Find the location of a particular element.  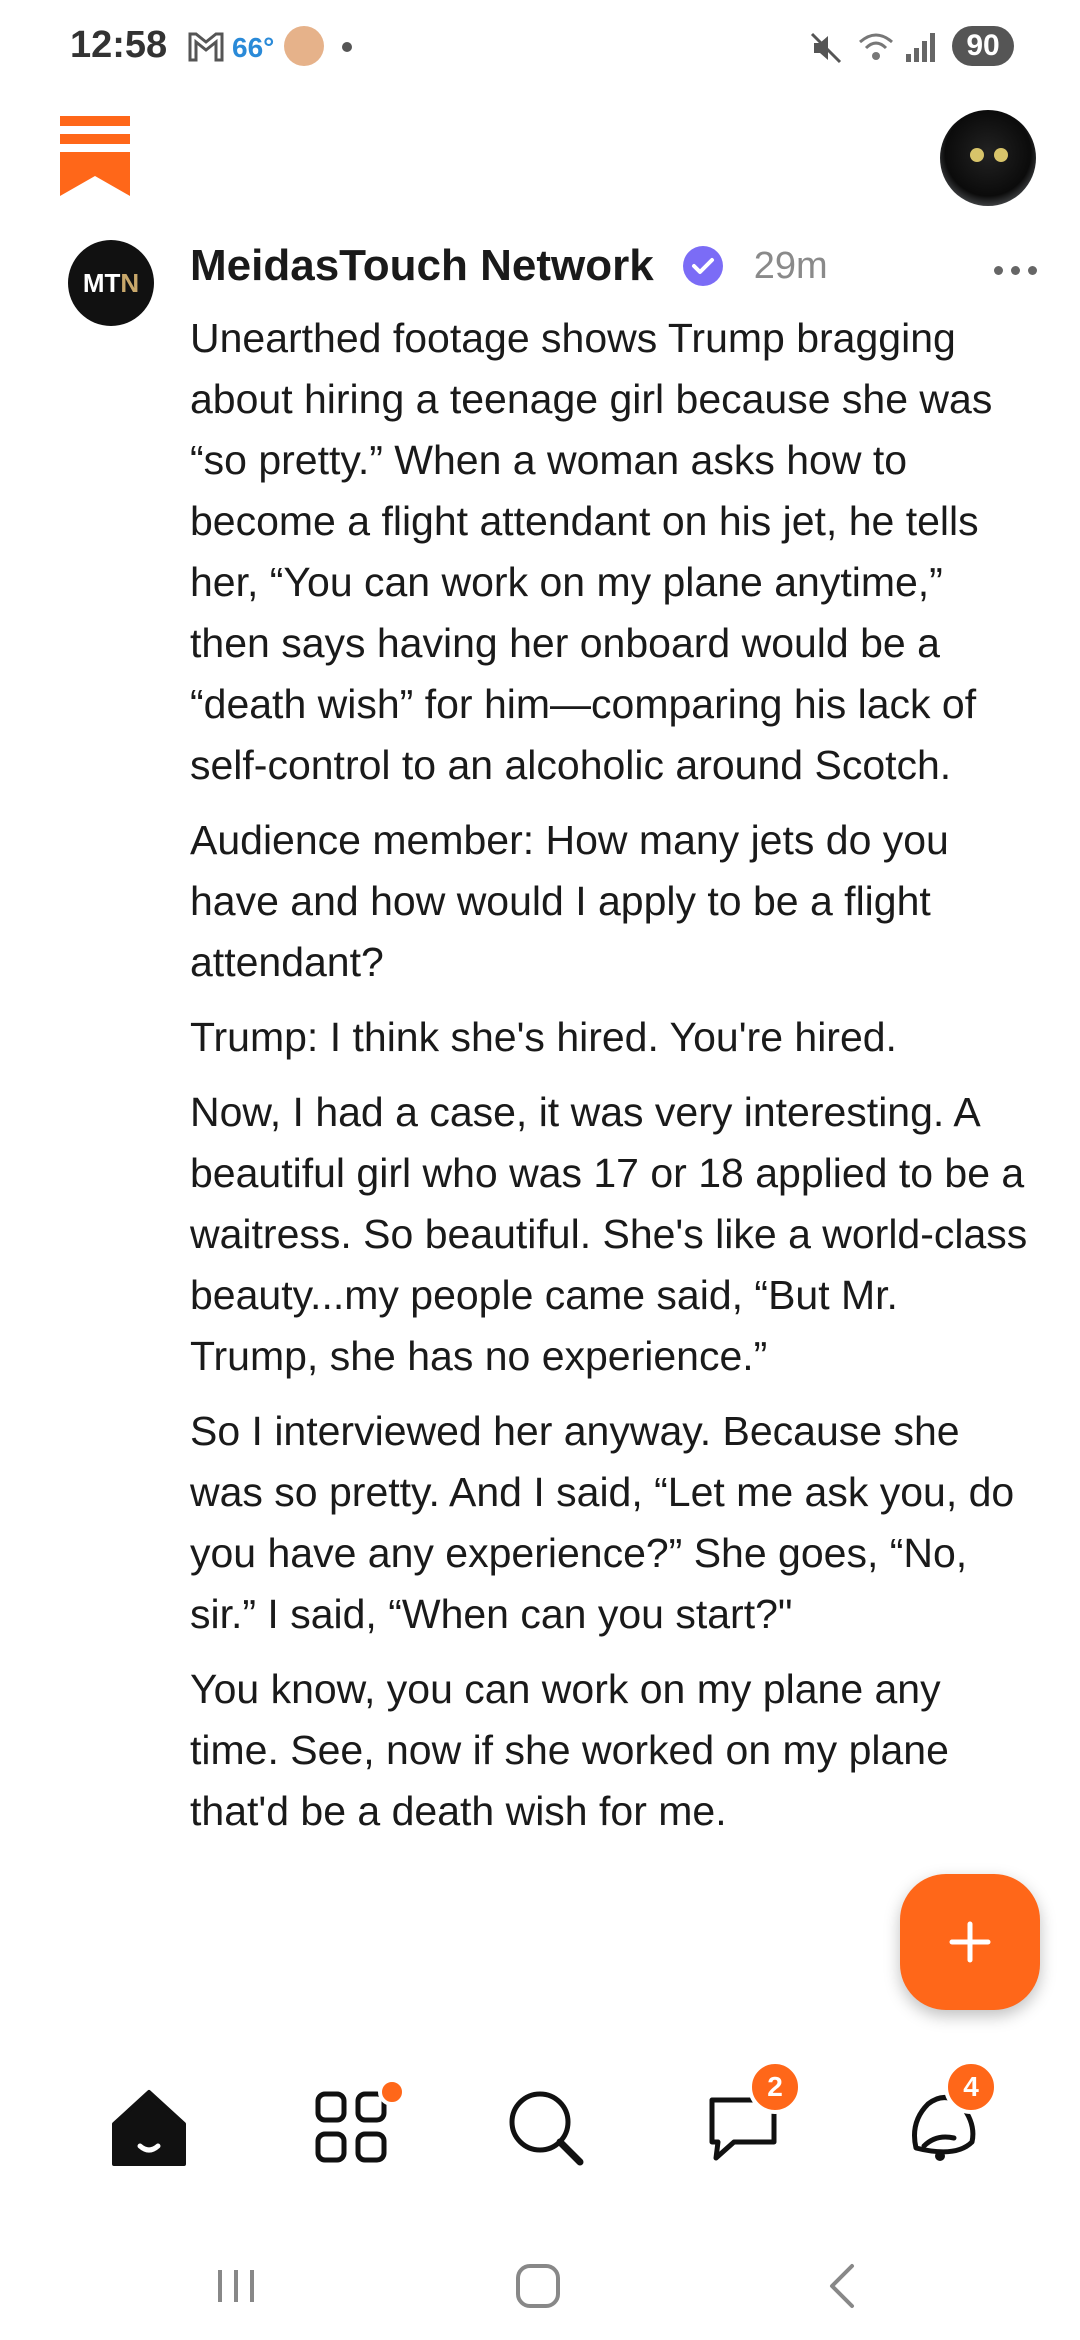

mute-icon is located at coordinates (826, 48).